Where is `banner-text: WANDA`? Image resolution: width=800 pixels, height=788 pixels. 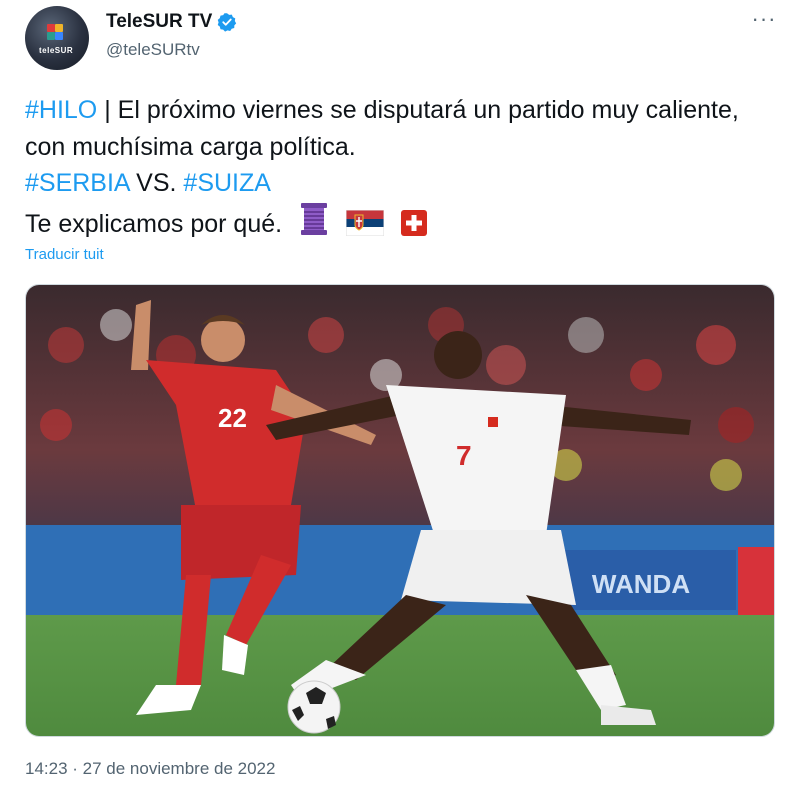
banner-text: WANDA is located at coordinates (641, 584).